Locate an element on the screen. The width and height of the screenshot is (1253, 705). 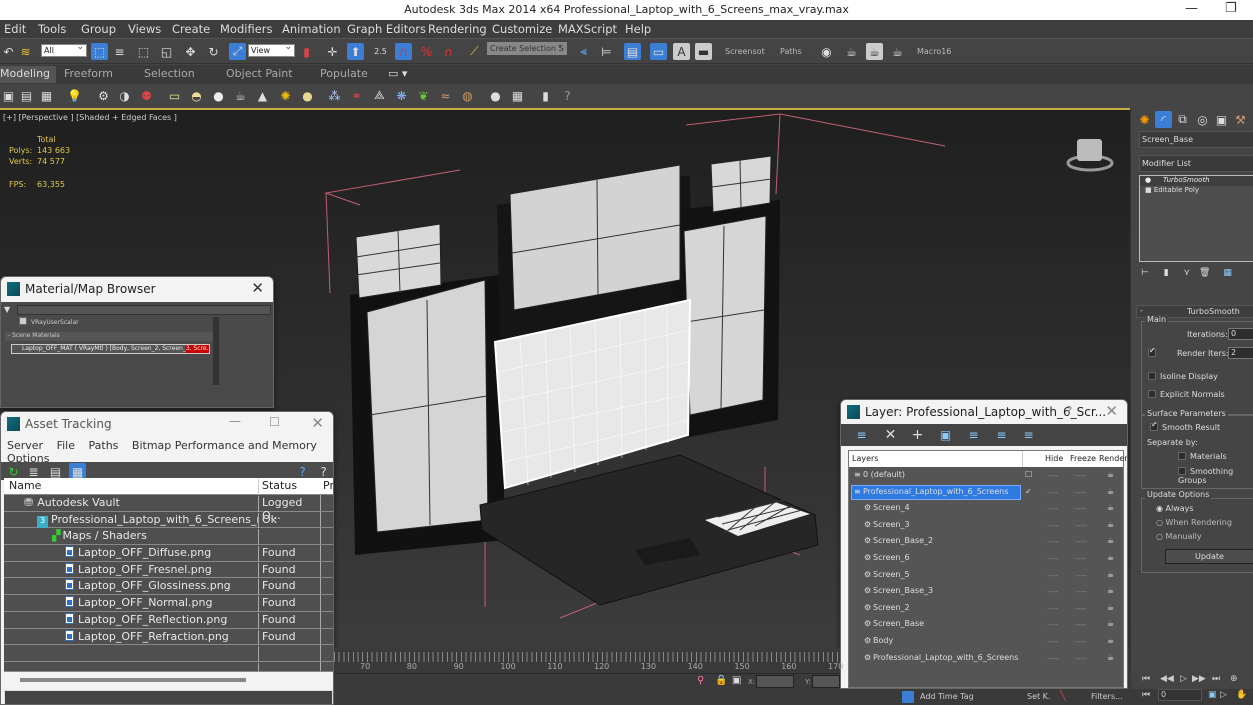
menu-help: Help is located at coordinates (638, 28).